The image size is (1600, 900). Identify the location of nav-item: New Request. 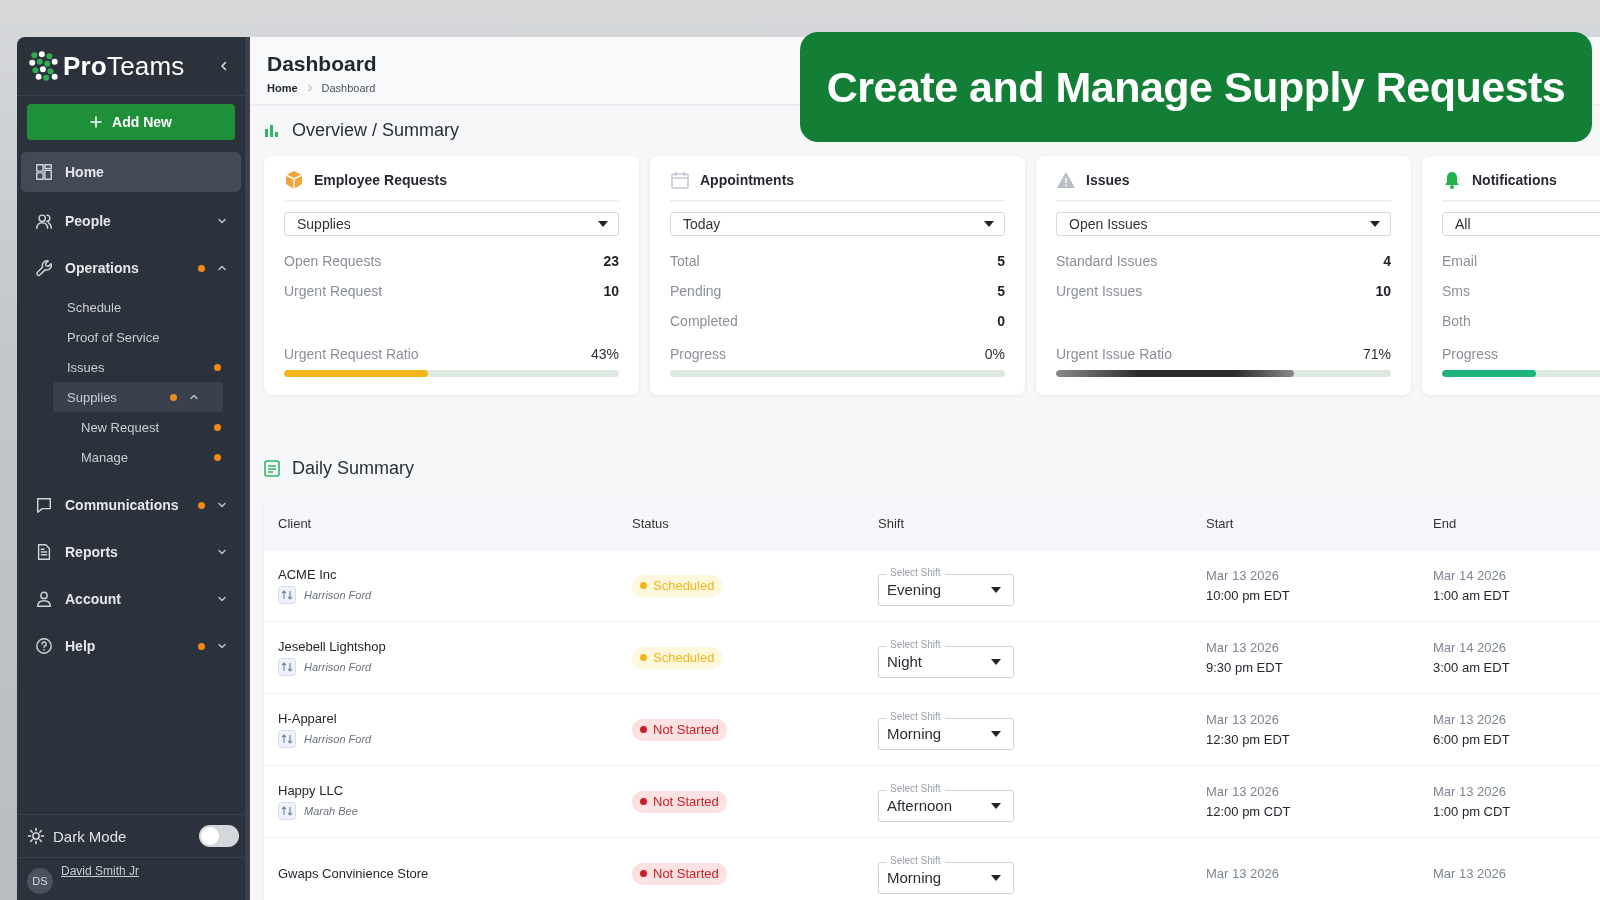
(131, 427).